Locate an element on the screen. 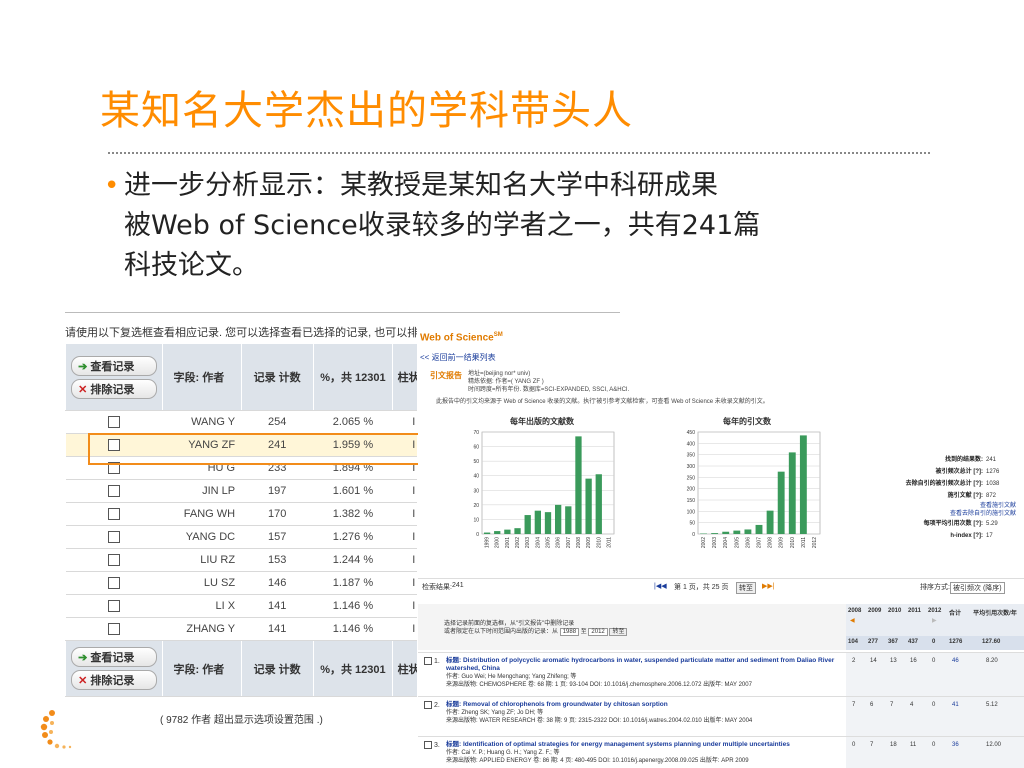 The height and width of the screenshot is (768, 1024). record-number: 1. is located at coordinates (432, 661).